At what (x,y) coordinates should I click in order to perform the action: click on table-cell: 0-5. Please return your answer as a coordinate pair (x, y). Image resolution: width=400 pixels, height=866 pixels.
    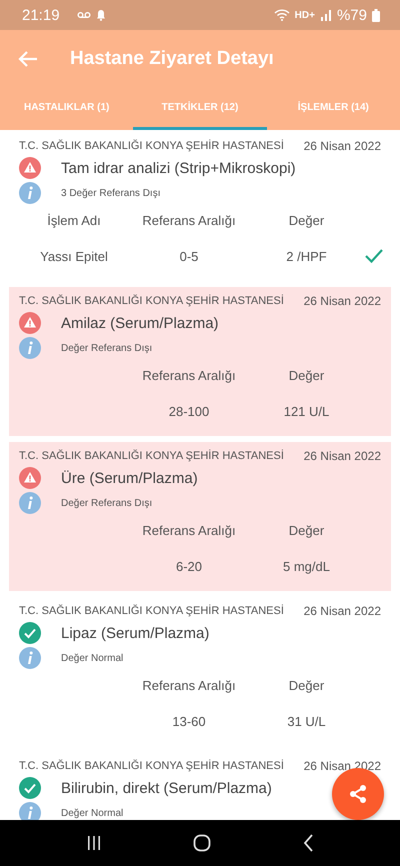
    Looking at the image, I should click on (189, 256).